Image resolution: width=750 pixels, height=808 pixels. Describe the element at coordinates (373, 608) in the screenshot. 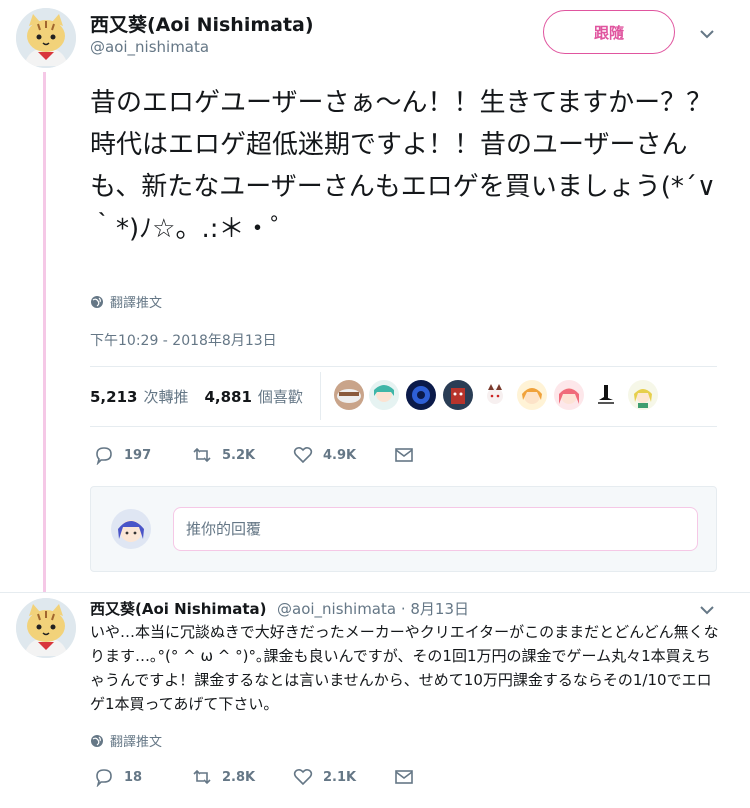

I see `reply-author-meta: @aoi_nishimata · 8月13日` at that location.